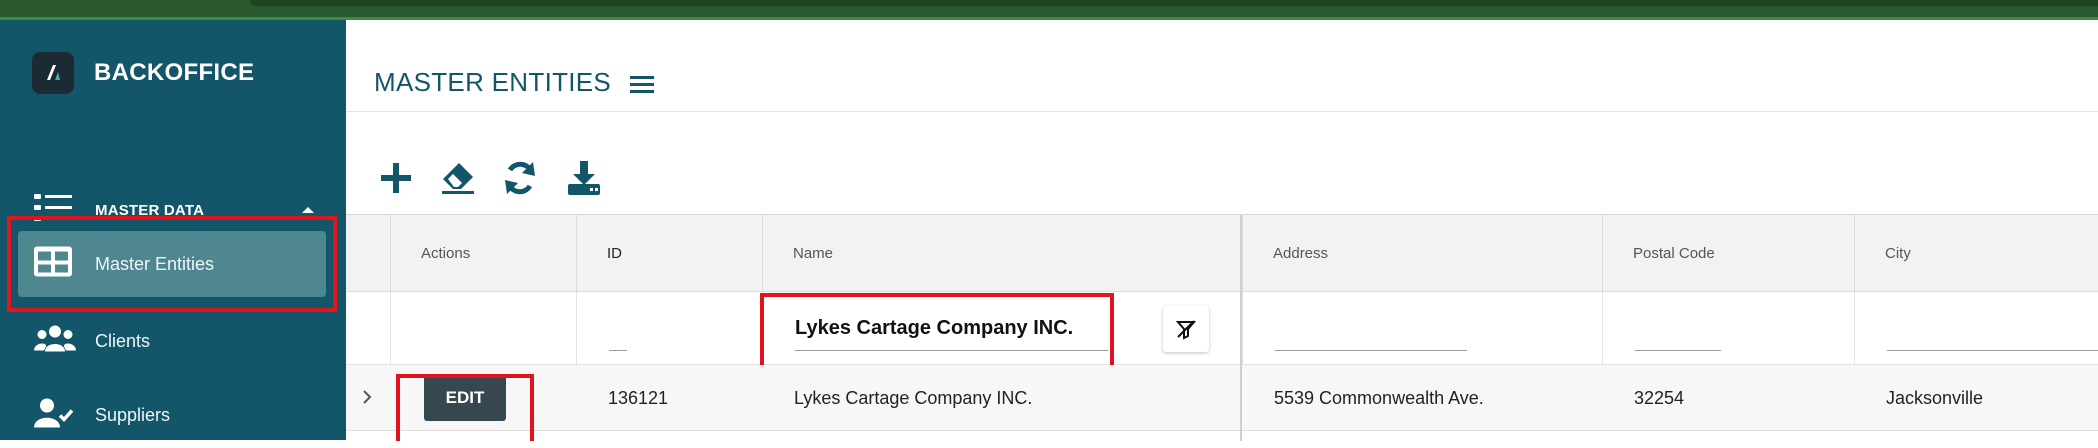  Describe the element at coordinates (1371, 350) in the screenshot. I see `filter-input-address` at that location.